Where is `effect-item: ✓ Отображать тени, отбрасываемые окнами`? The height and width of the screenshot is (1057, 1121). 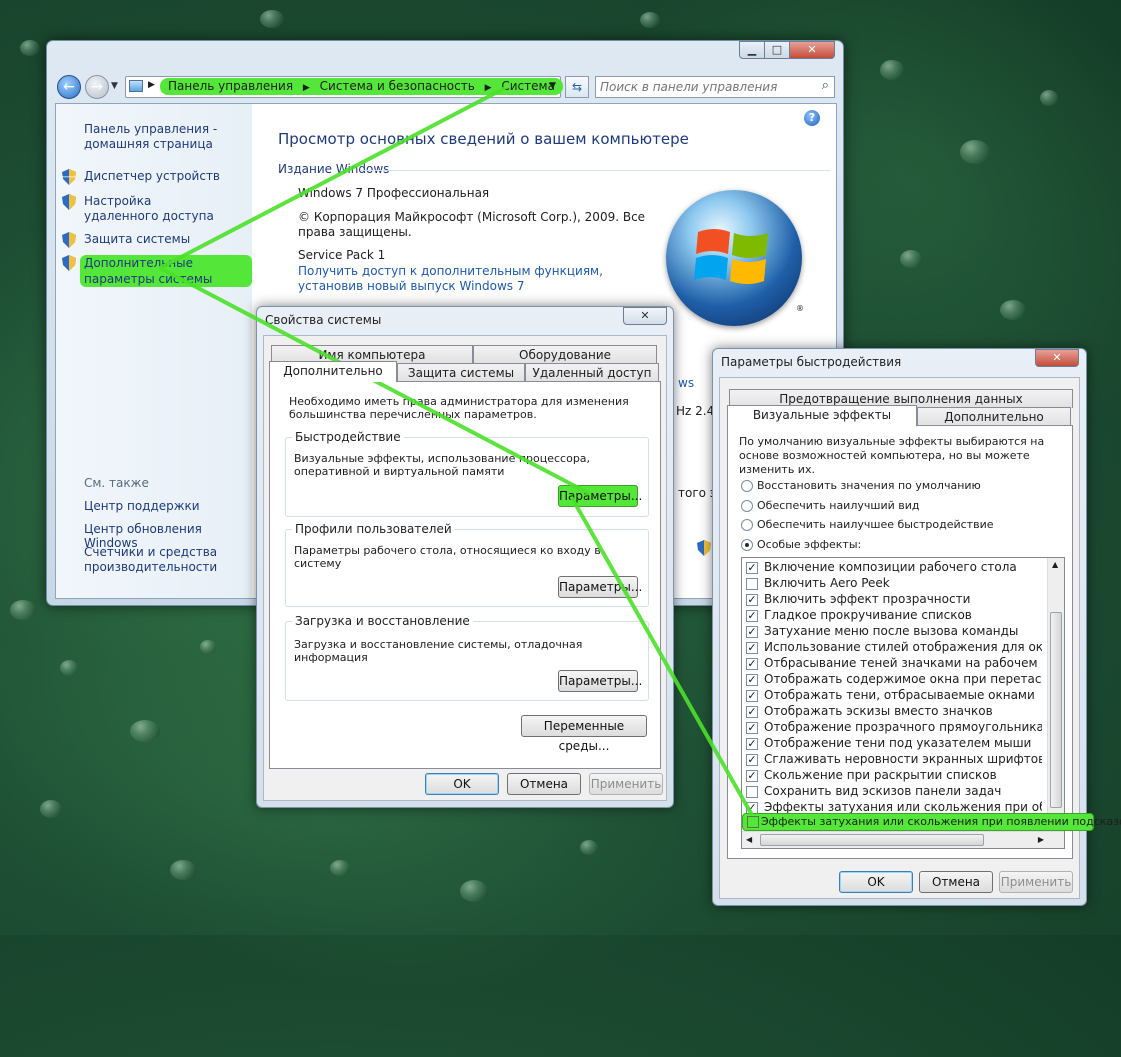 effect-item: ✓ Отображать тени, отбрасываемые окнами is located at coordinates (892, 696).